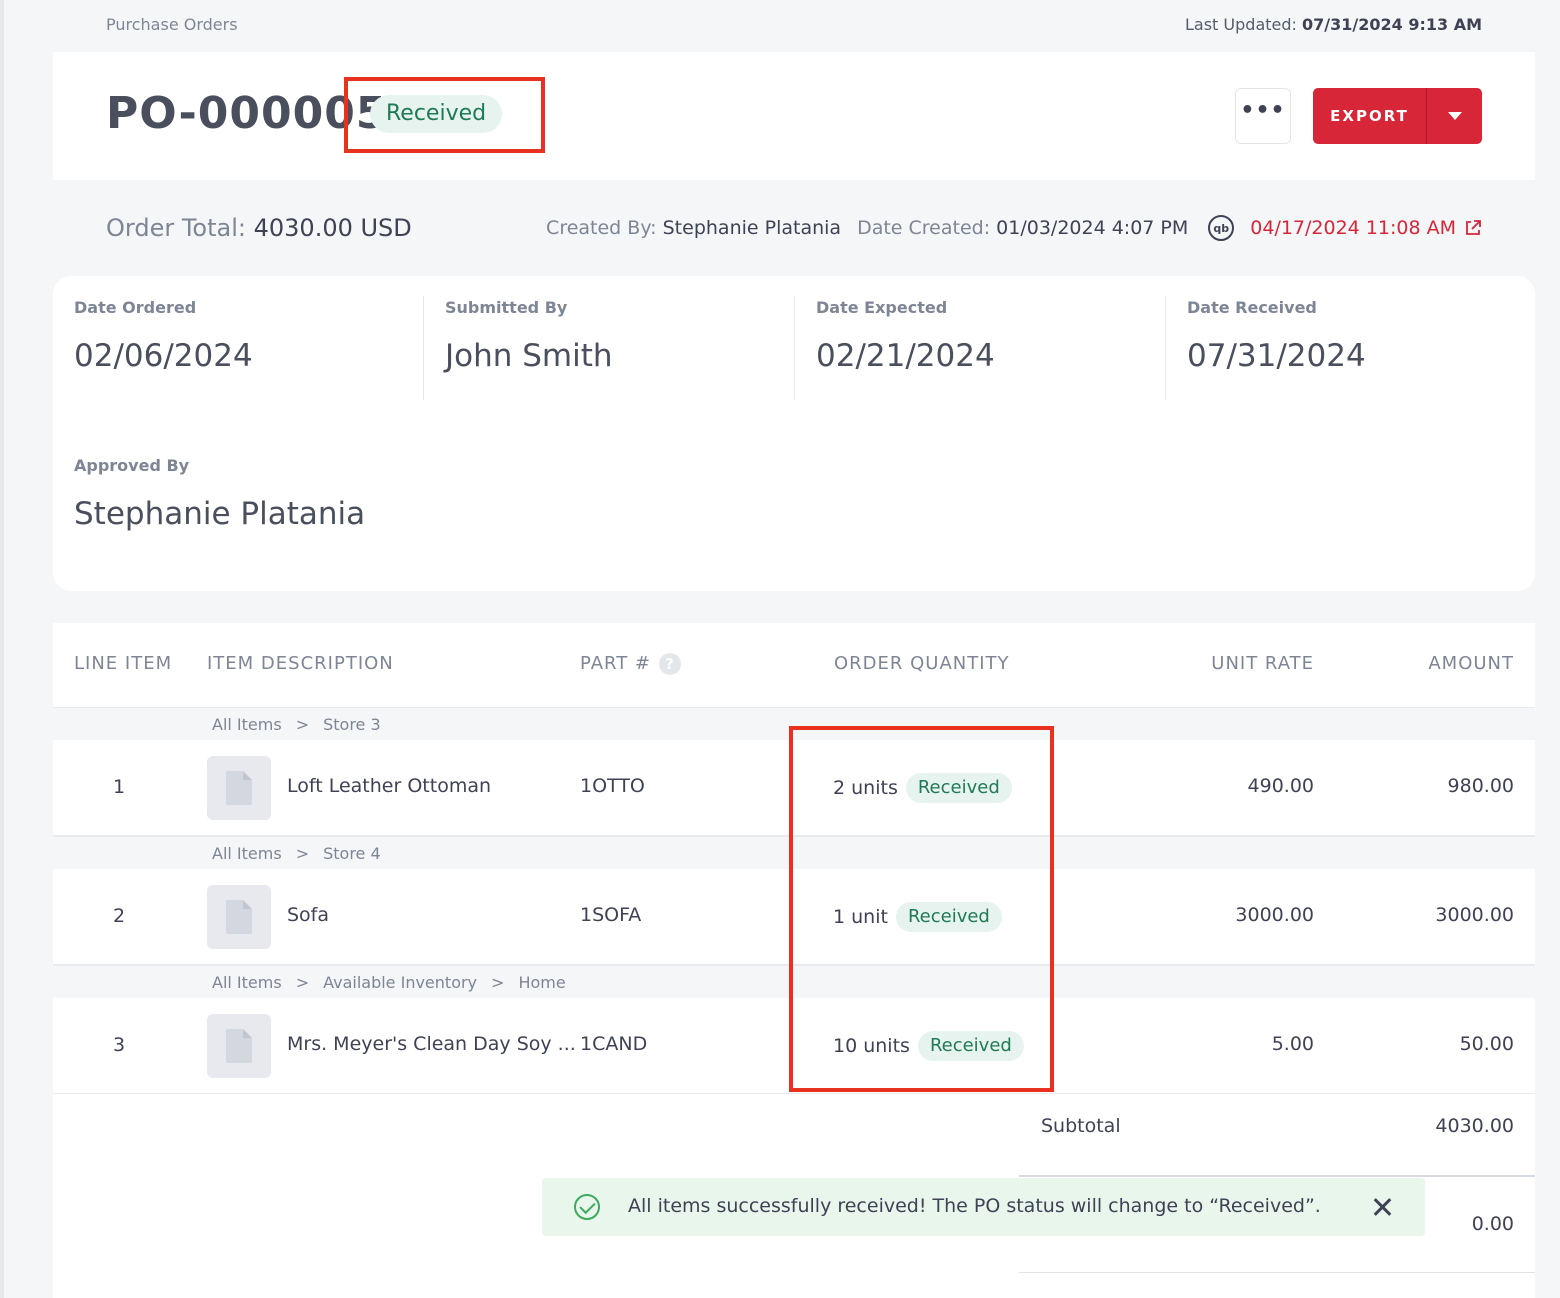 The height and width of the screenshot is (1298, 1560). Describe the element at coordinates (905, 356) in the screenshot. I see `date-expected-value: 02/21/2024` at that location.